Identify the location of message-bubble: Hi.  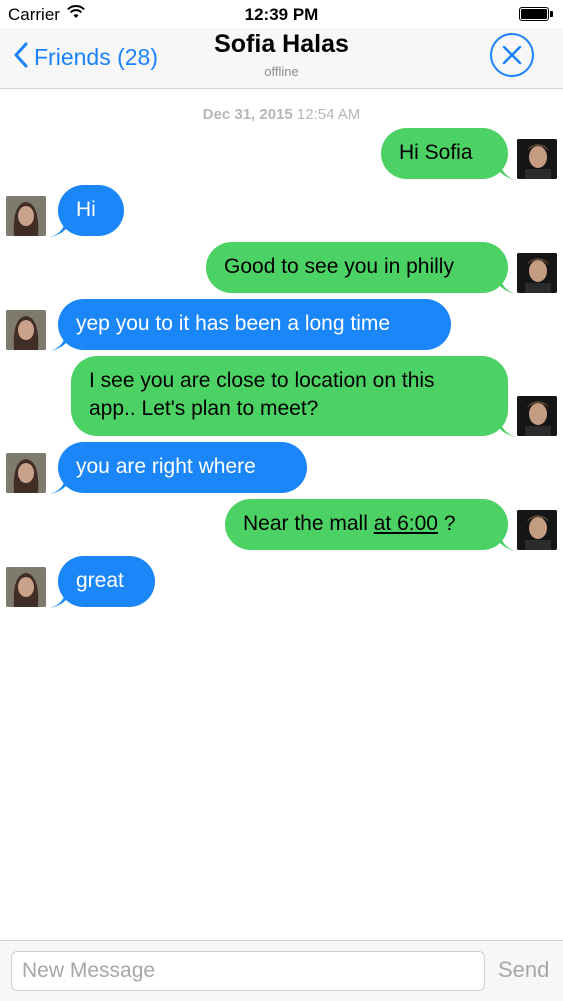
(91, 210).